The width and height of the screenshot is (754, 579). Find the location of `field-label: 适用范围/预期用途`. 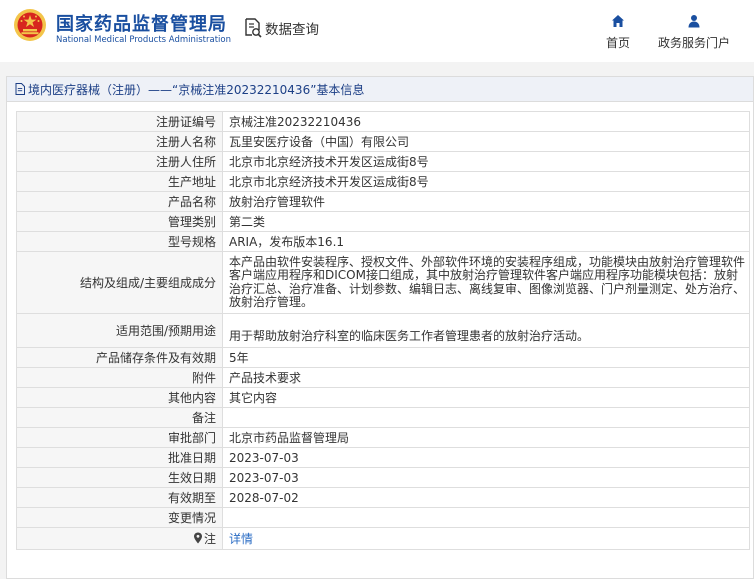

field-label: 适用范围/预期用途 is located at coordinates (119, 330).